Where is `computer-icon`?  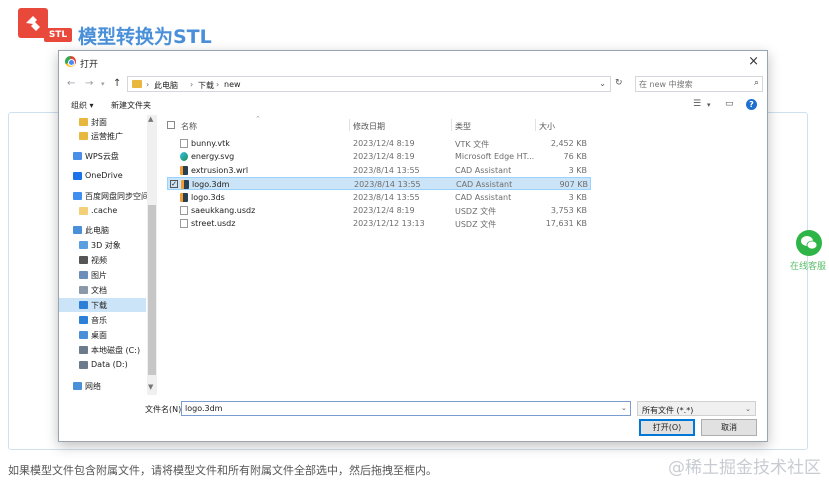 computer-icon is located at coordinates (77, 230).